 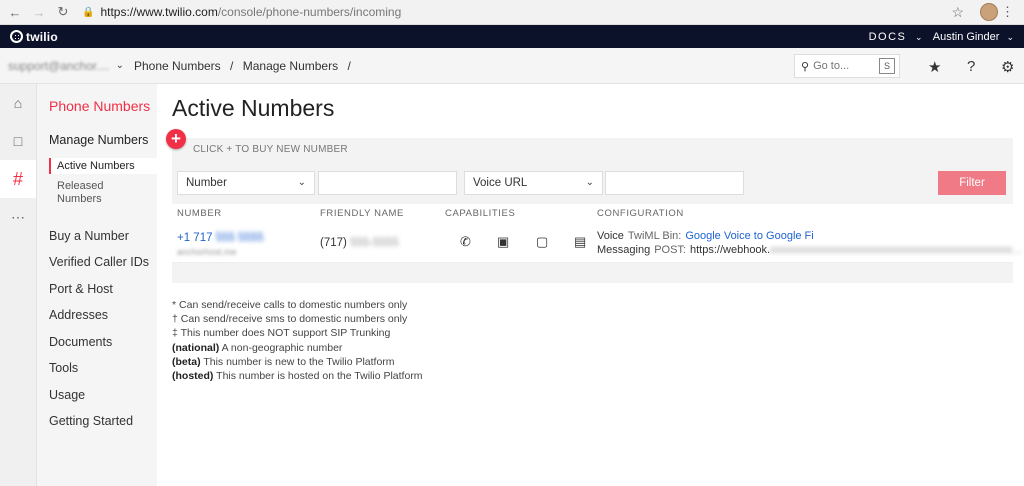 What do you see at coordinates (18, 103) in the screenshot?
I see `home-icon: ⌂` at bounding box center [18, 103].